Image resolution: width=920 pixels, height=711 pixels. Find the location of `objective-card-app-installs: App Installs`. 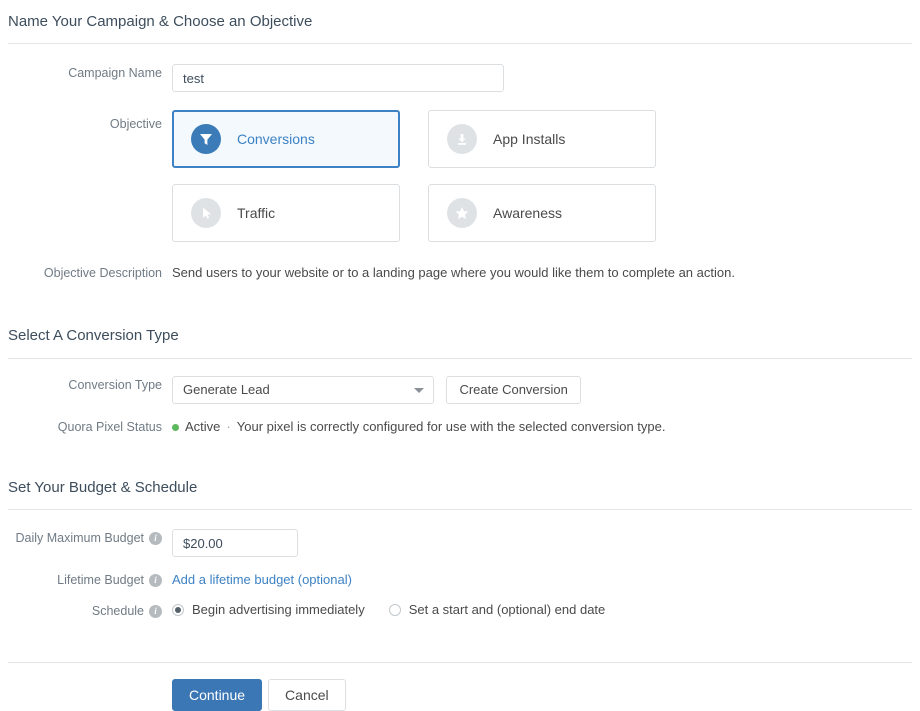

objective-card-app-installs: App Installs is located at coordinates (542, 139).